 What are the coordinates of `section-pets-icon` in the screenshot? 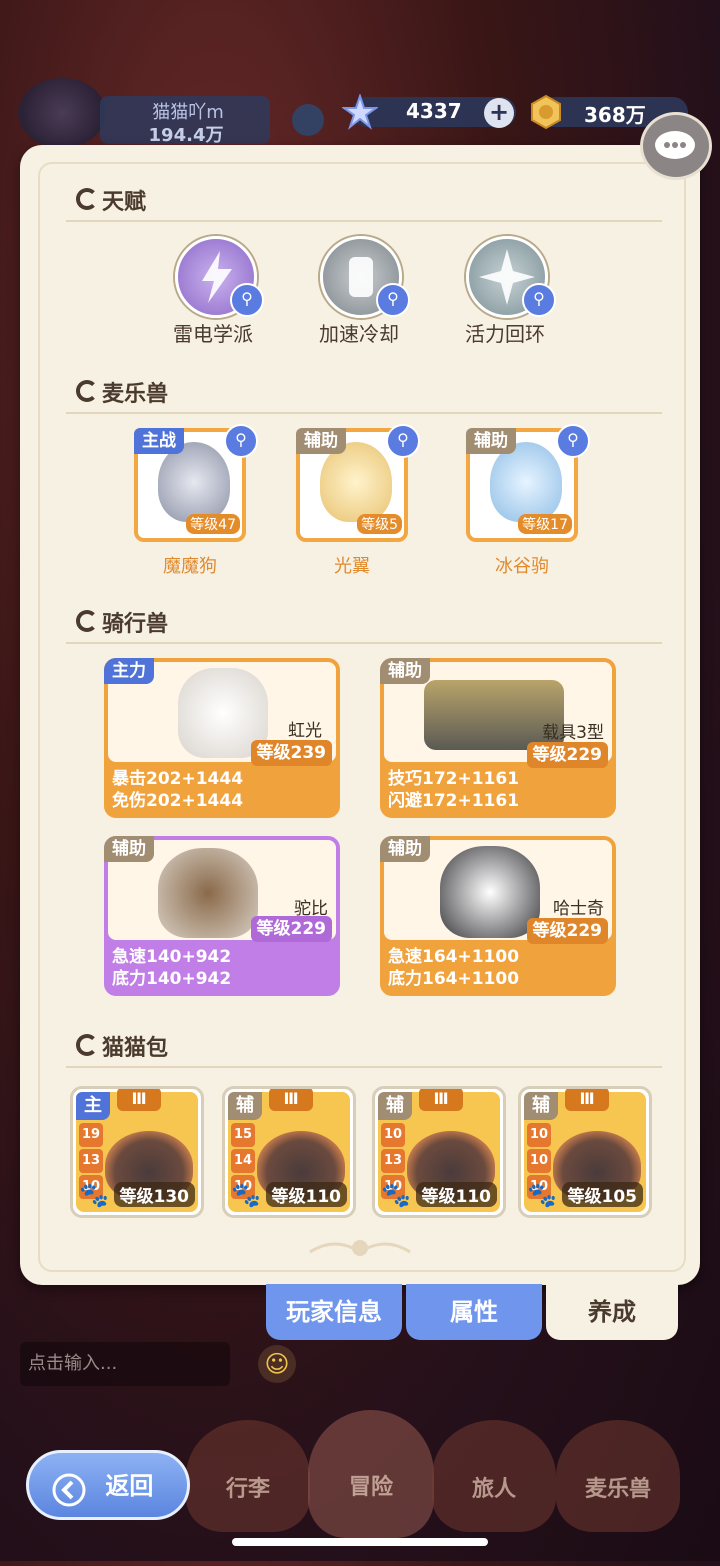 It's located at (87, 391).